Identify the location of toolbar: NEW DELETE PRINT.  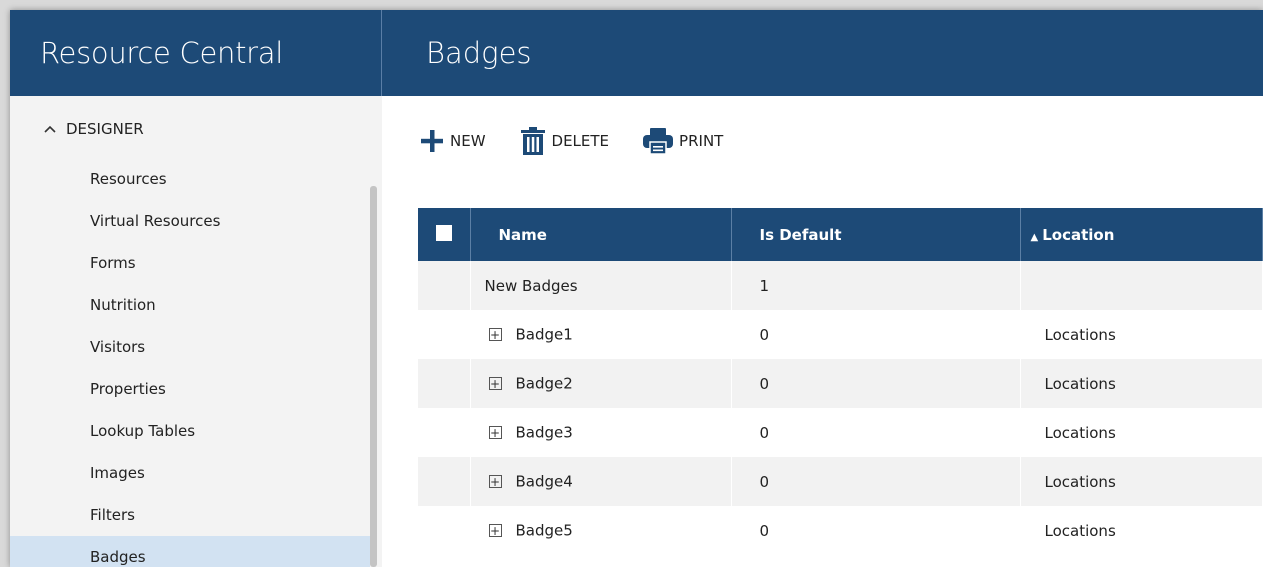
(588, 141).